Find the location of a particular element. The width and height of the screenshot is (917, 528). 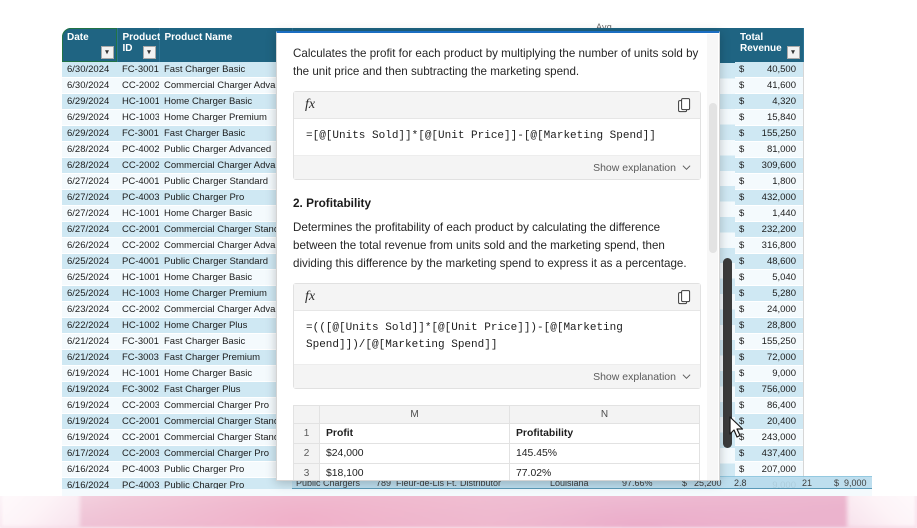

filter-dropdown-icon-total-revenue: ▾ is located at coordinates (793, 52).